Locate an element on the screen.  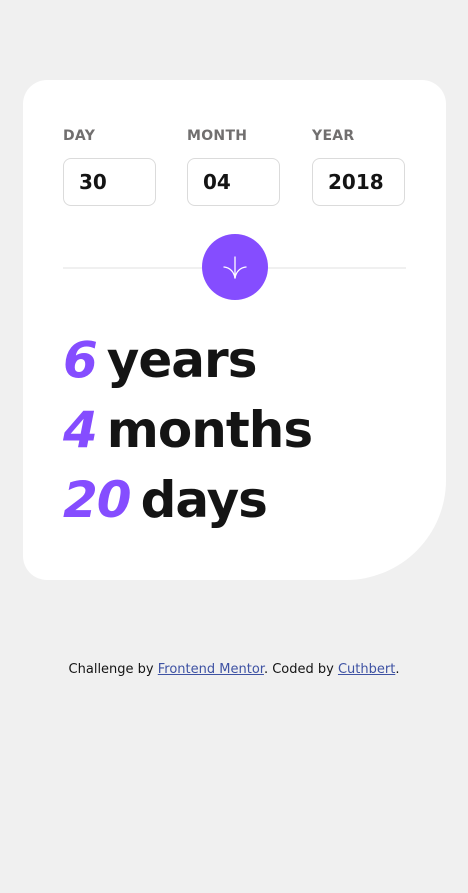
year-input is located at coordinates (358, 182).